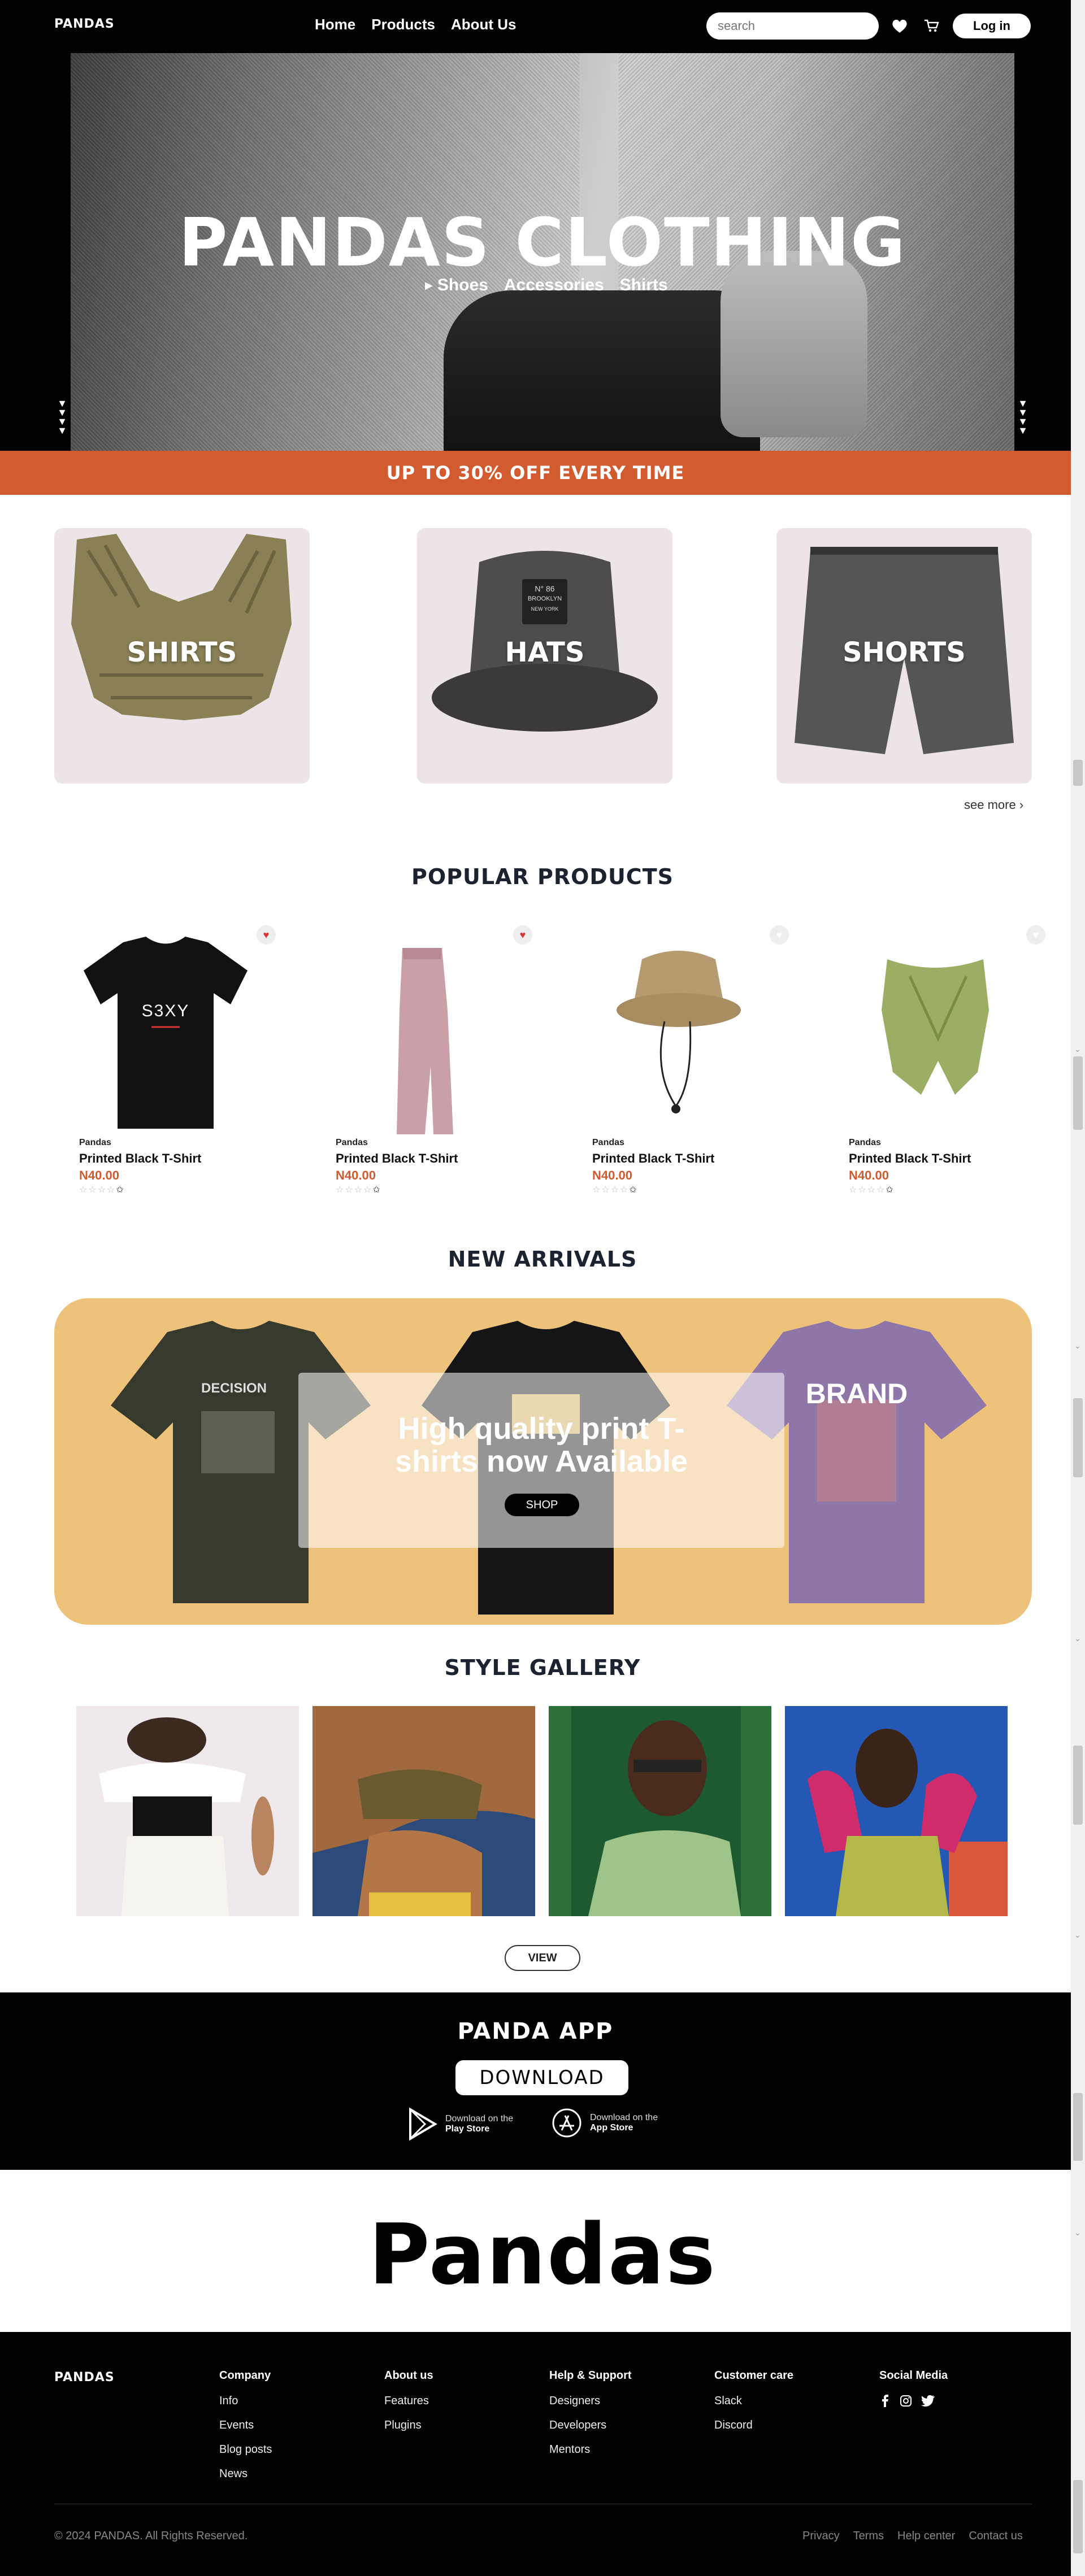 Image resolution: width=1085 pixels, height=2576 pixels. I want to click on footer-link: Discord, so click(753, 2425).